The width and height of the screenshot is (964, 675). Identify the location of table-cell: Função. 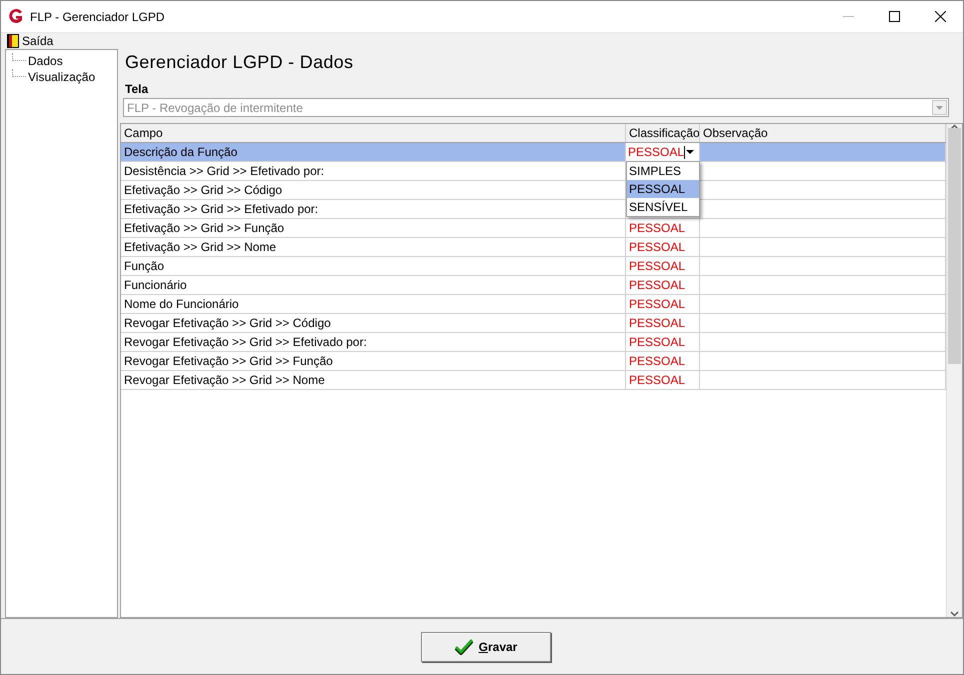
(373, 266).